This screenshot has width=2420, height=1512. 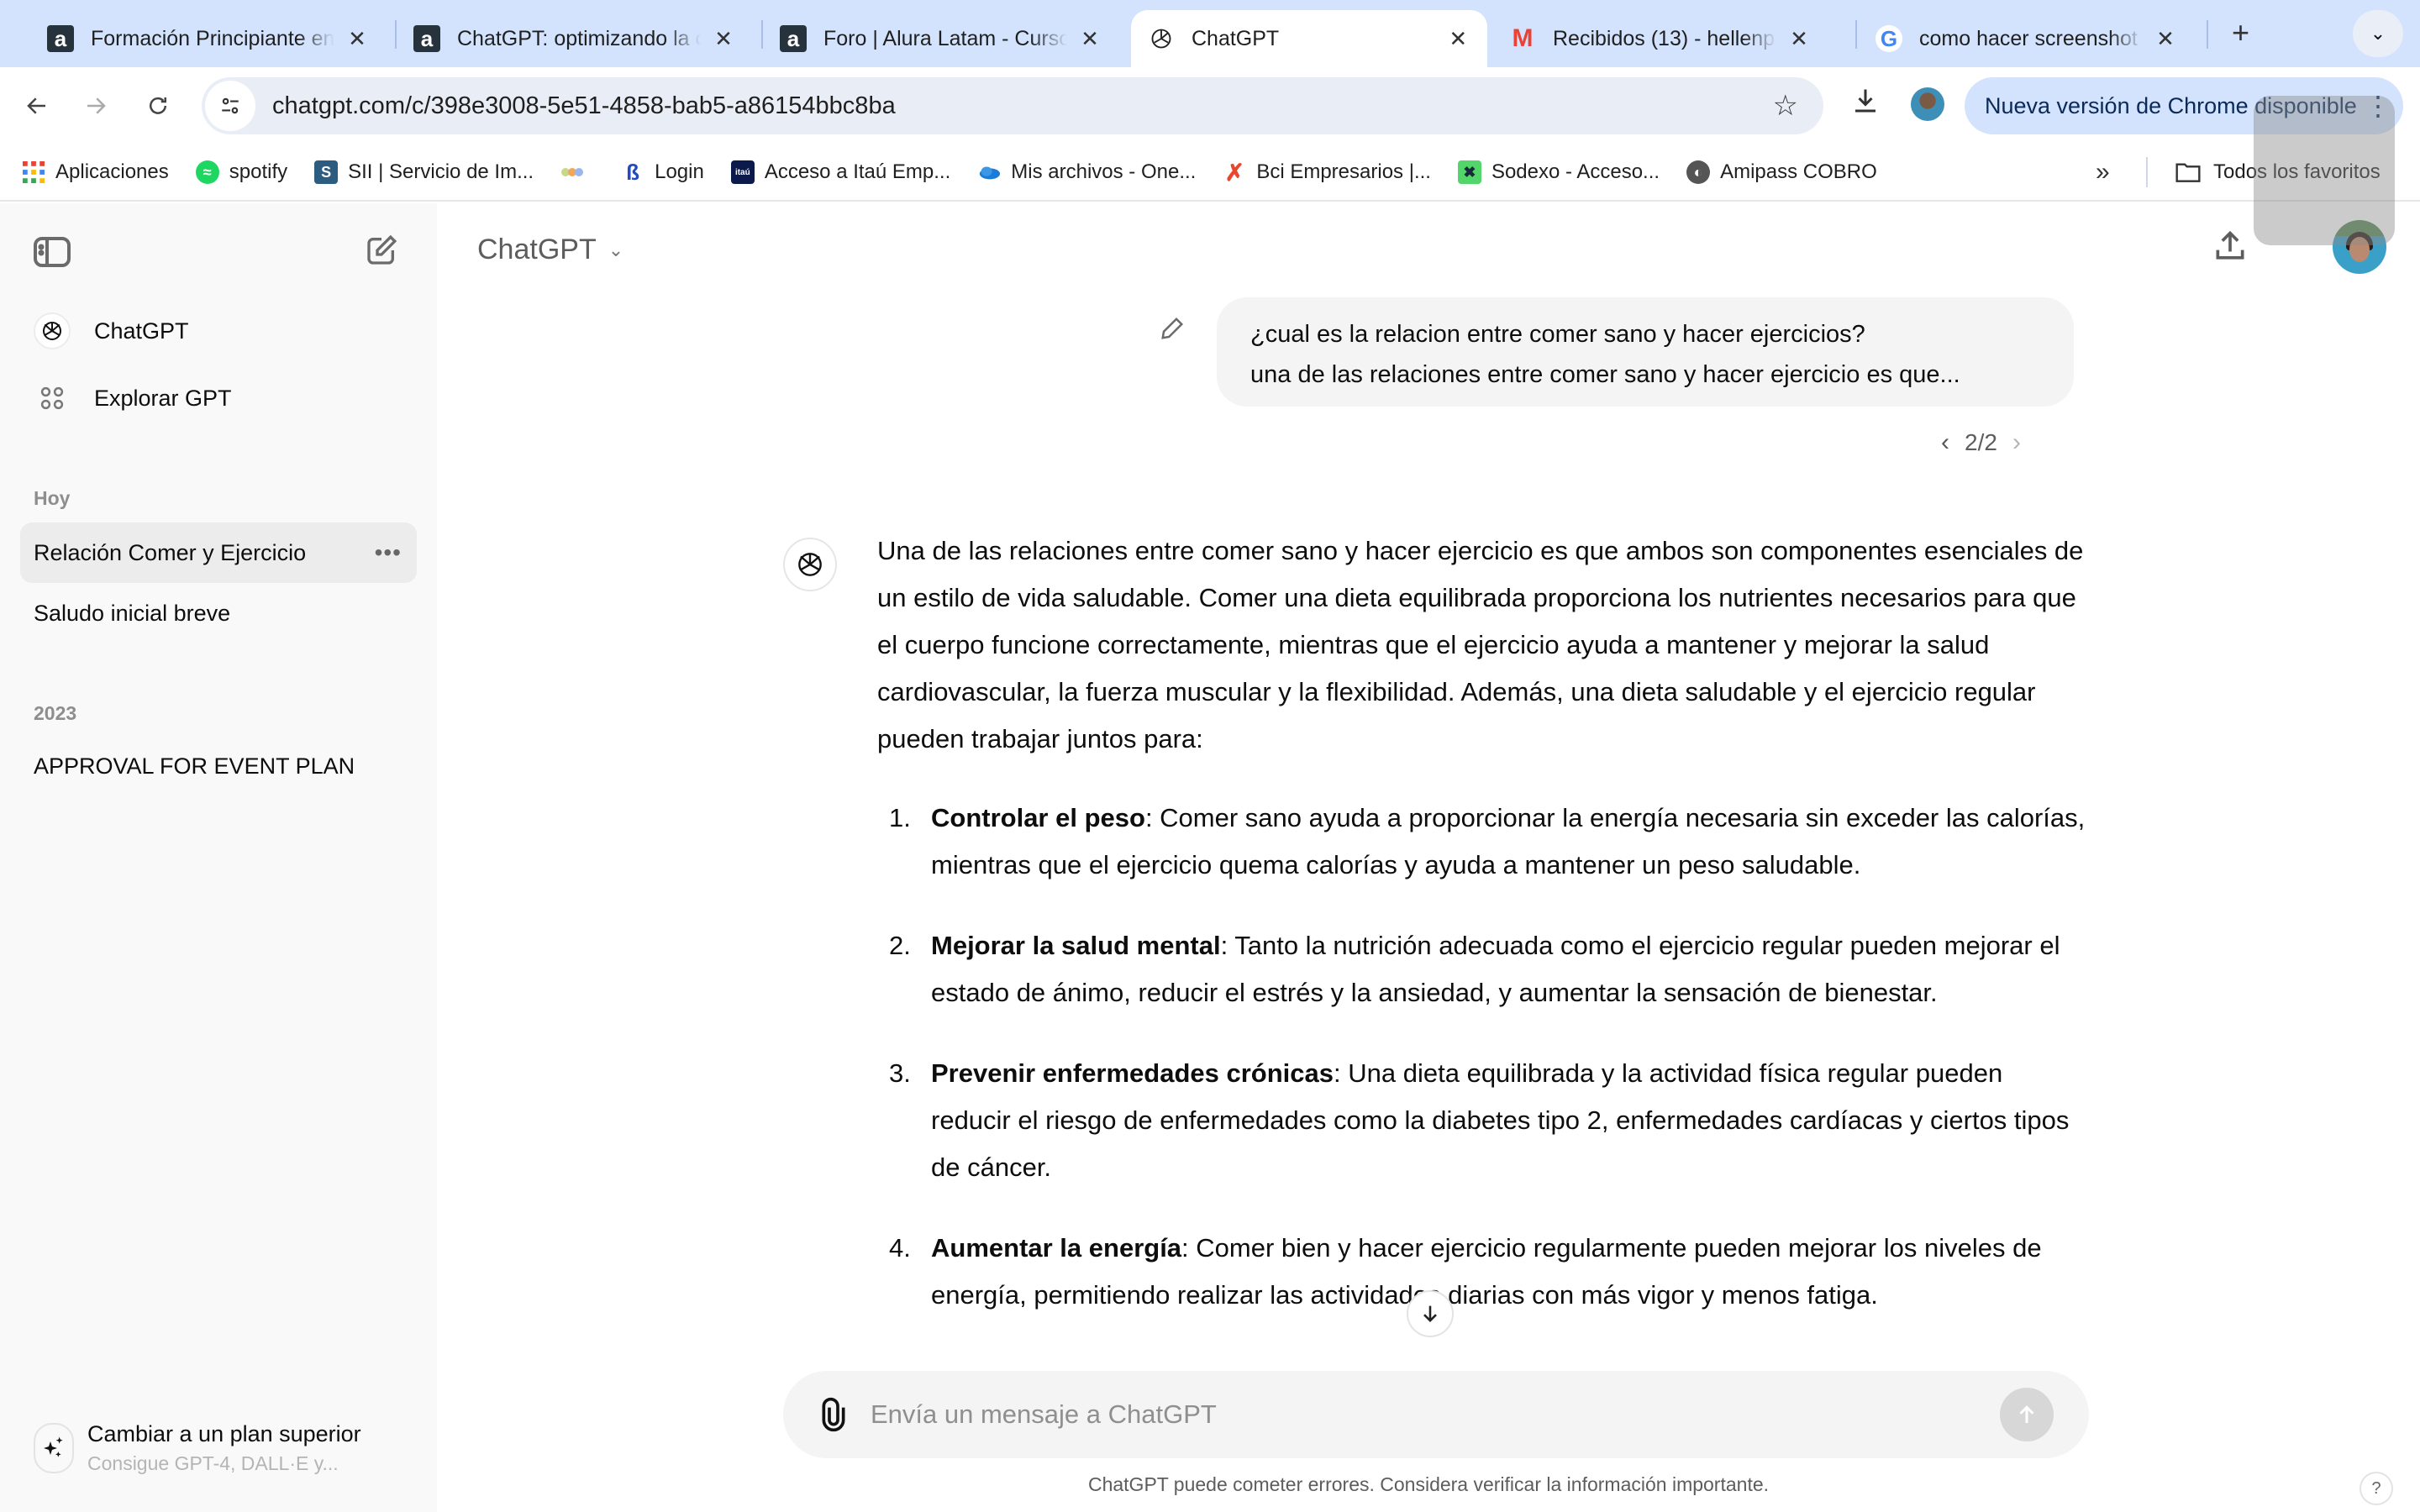 What do you see at coordinates (34, 172) in the screenshot?
I see `apps-grid-icon` at bounding box center [34, 172].